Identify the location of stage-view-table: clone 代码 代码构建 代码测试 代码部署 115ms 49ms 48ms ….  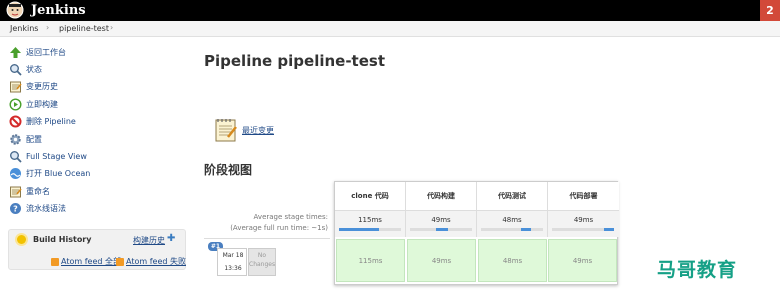
(476, 233).